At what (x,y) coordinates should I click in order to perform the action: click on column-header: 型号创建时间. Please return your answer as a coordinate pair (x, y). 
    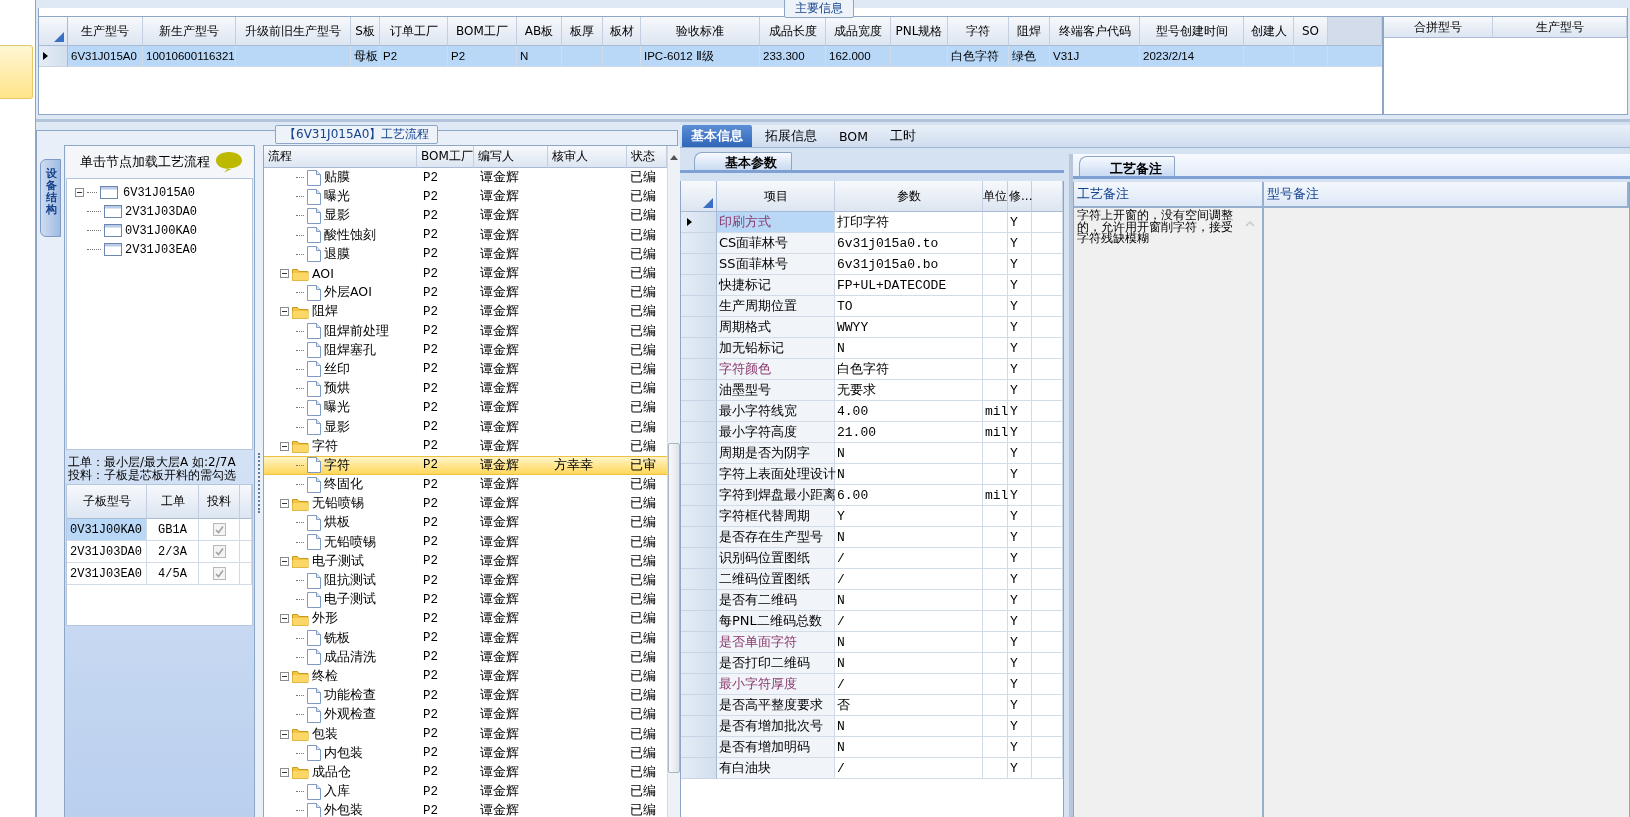
    Looking at the image, I should click on (1192, 31).